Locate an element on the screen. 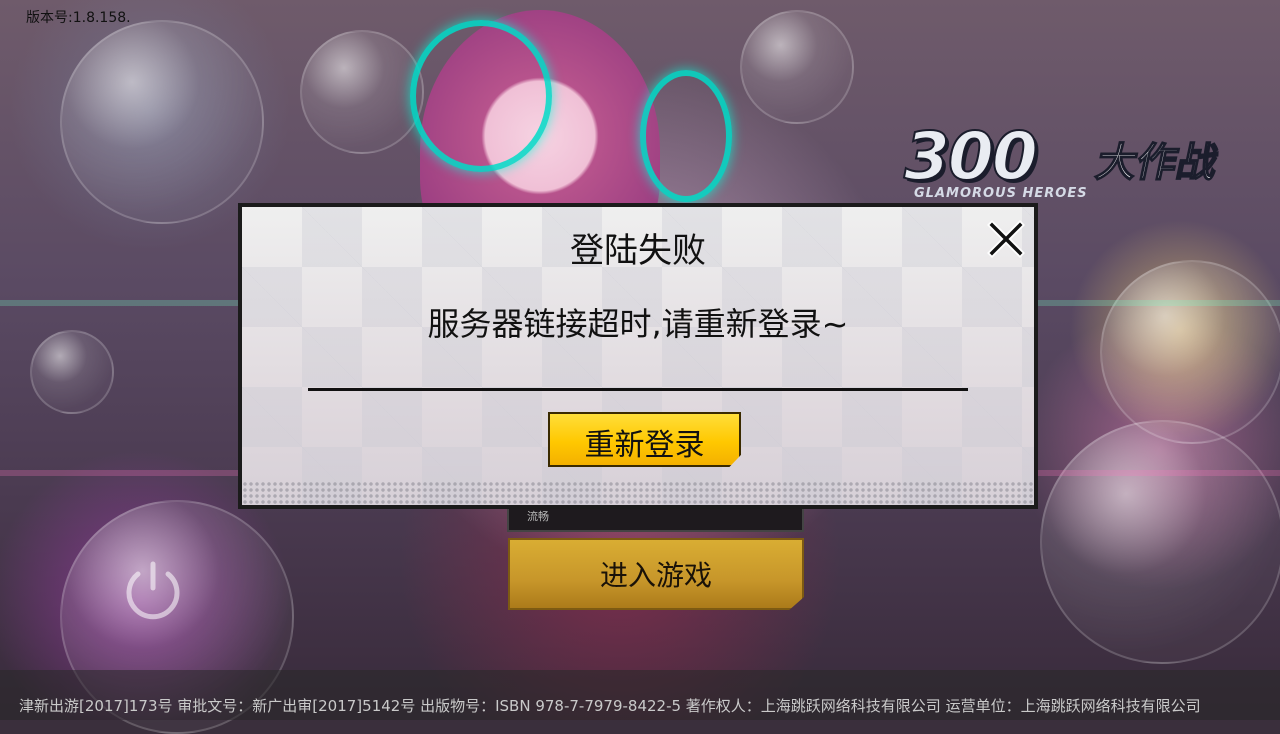 The height and width of the screenshot is (734, 1280). enter-game-button: 进入游戏 is located at coordinates (656, 574).